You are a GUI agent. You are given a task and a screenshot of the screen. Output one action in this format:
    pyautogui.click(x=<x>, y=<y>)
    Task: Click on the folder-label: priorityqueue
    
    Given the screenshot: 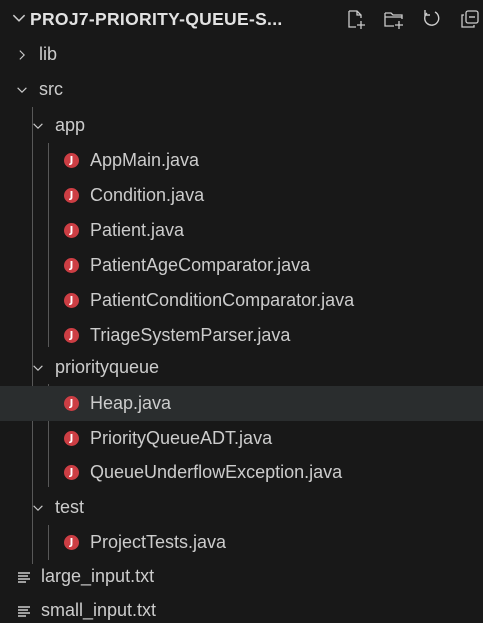 What is the action you would take?
    pyautogui.click(x=107, y=367)
    